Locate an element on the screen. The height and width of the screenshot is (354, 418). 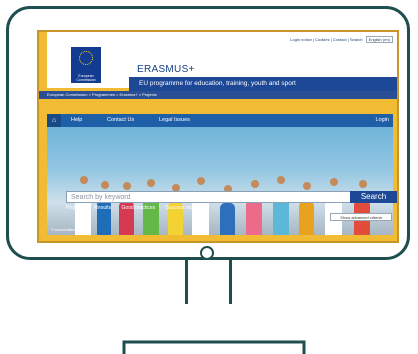
monitor-base is located at coordinates (214, 347).